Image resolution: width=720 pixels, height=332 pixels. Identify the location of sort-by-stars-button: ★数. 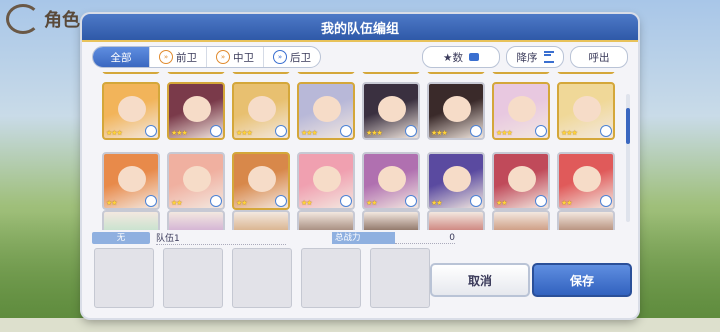
(461, 57).